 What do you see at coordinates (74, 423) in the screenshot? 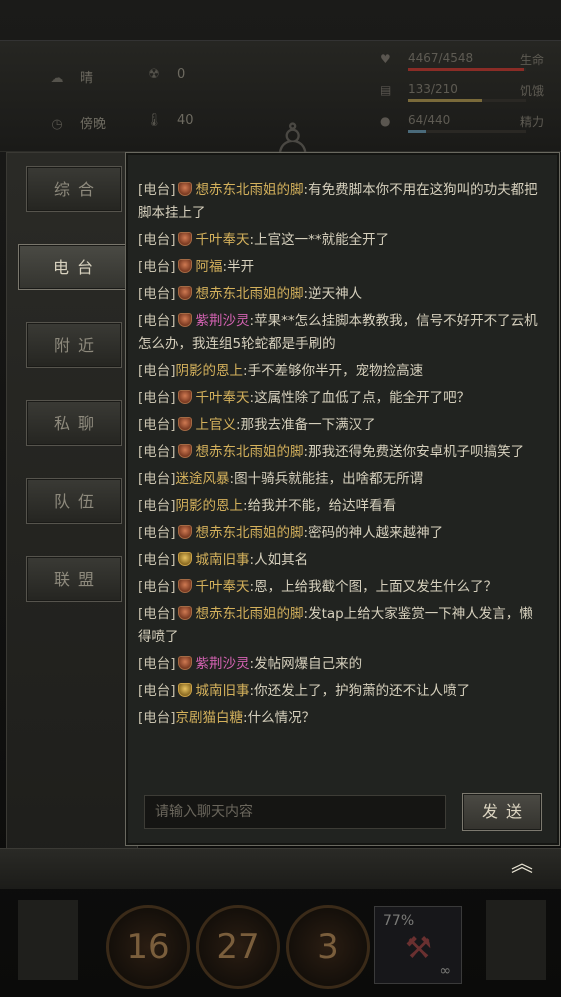
I see `tab-private: 私聊` at bounding box center [74, 423].